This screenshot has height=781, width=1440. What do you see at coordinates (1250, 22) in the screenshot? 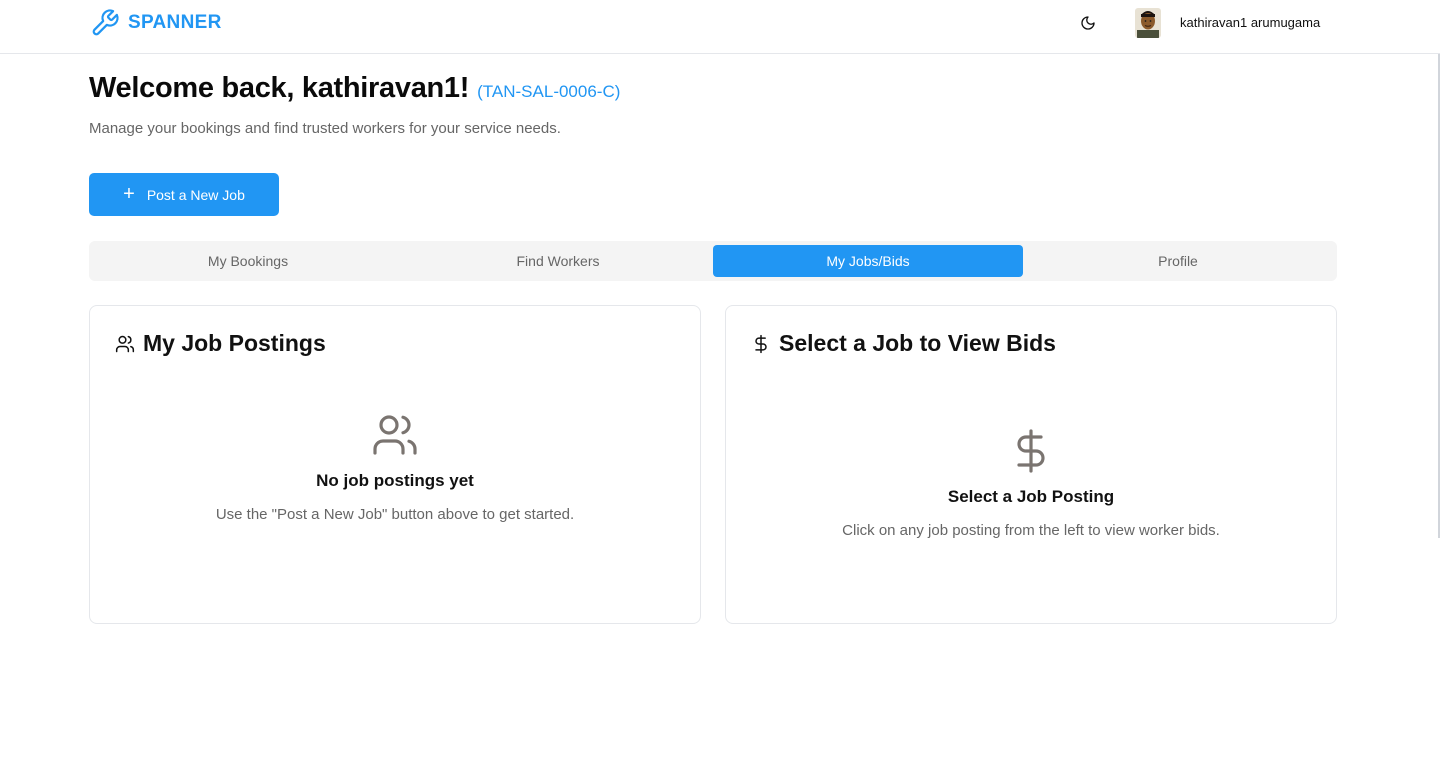
I see `user-name: kathiravan1 arumugama` at bounding box center [1250, 22].